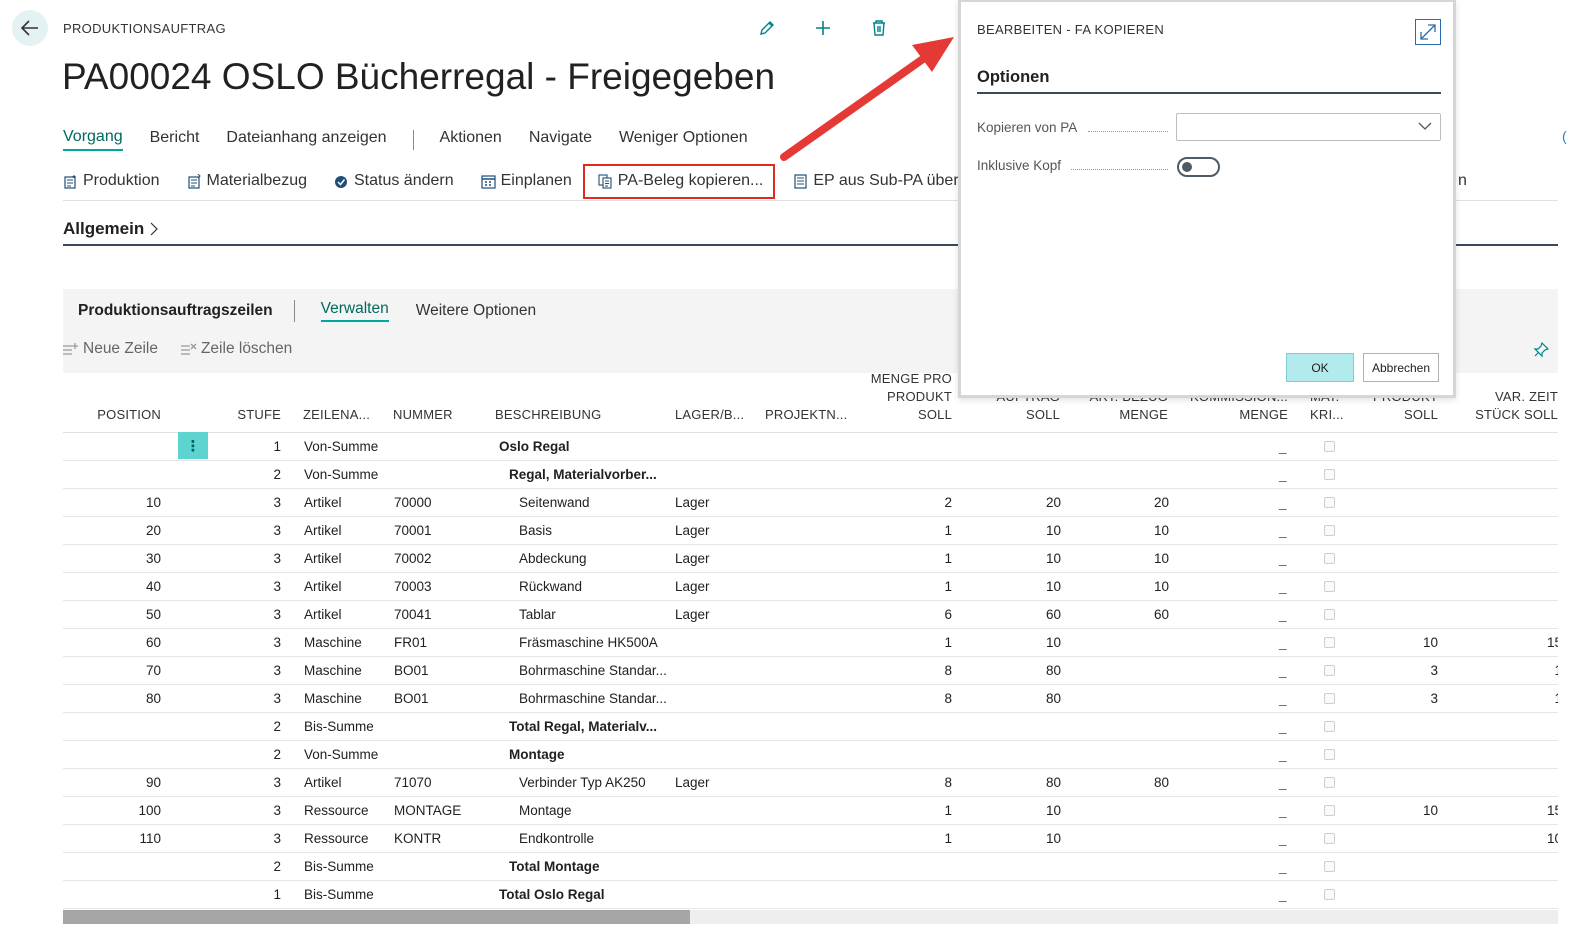  Describe the element at coordinates (1013, 77) in the screenshot. I see `dialog-section-optionen: Optionen` at that location.